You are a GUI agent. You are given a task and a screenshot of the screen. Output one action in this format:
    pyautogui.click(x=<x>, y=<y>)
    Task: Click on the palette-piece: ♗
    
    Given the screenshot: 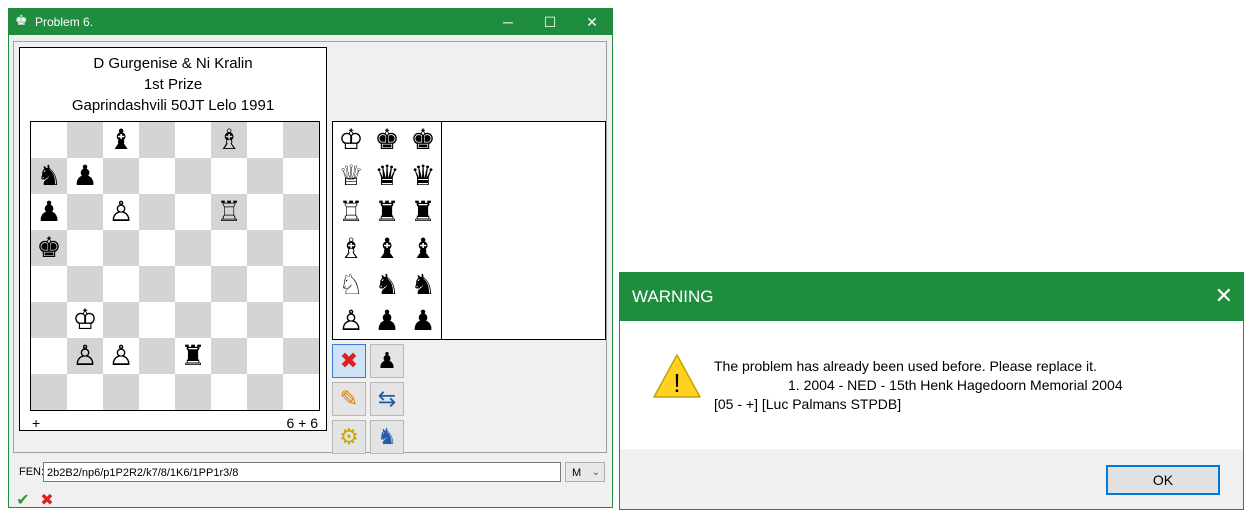 What is the action you would take?
    pyautogui.click(x=351, y=249)
    